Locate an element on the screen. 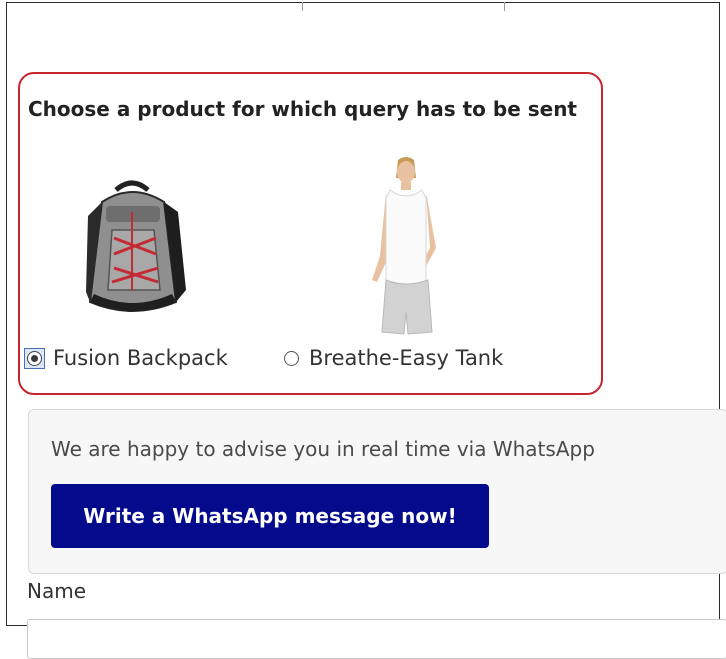 The height and width of the screenshot is (659, 726). name-field-label: Name is located at coordinates (57, 591).